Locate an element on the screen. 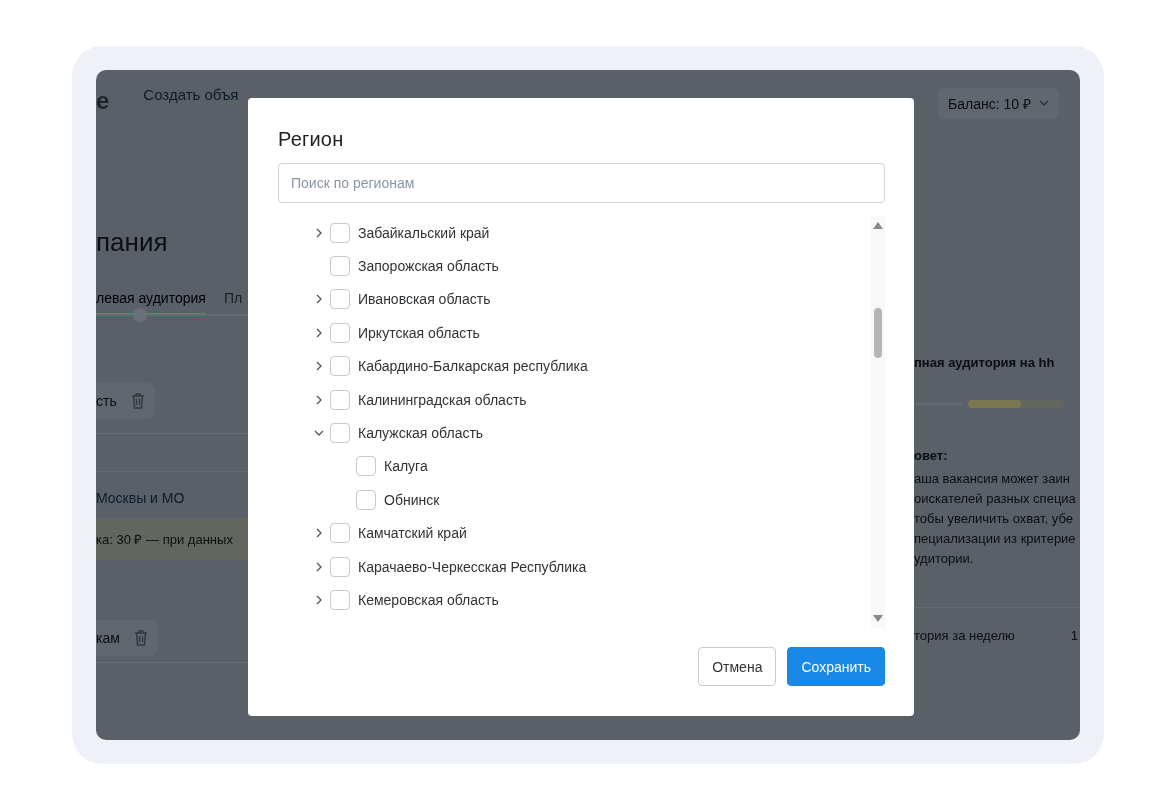 This screenshot has height=811, width=1176. region-label: Обнинск is located at coordinates (412, 499).